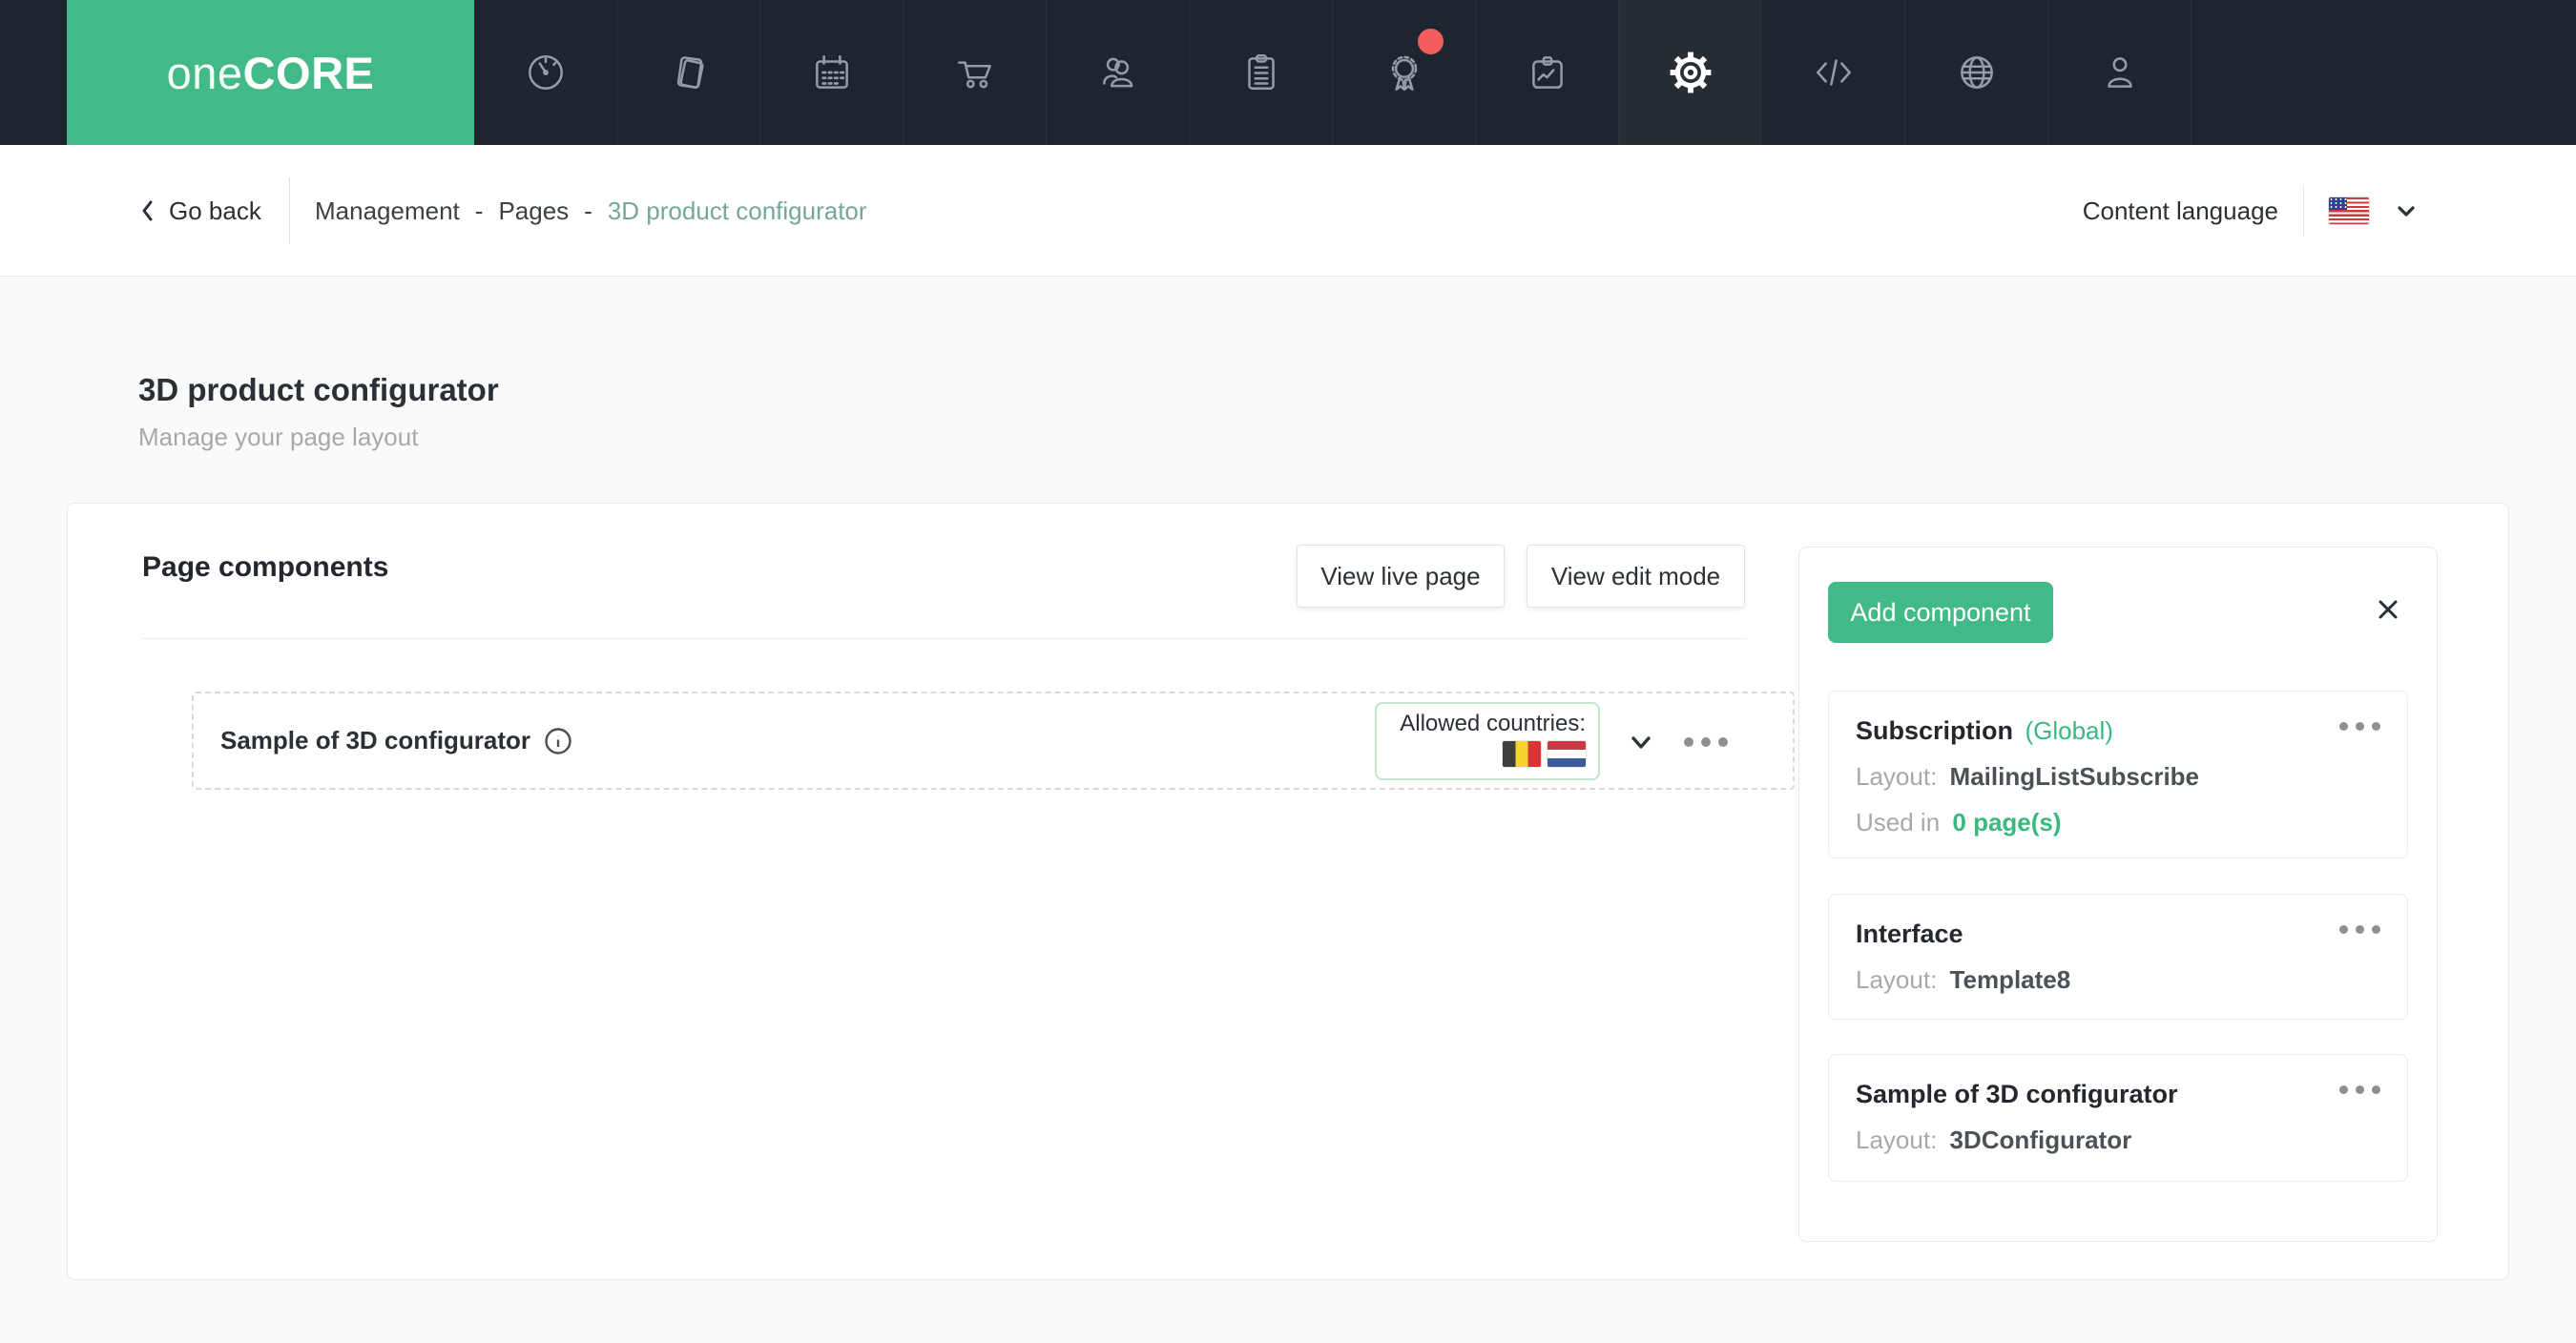  Describe the element at coordinates (1706, 742) in the screenshot. I see `row-menu-button` at that location.